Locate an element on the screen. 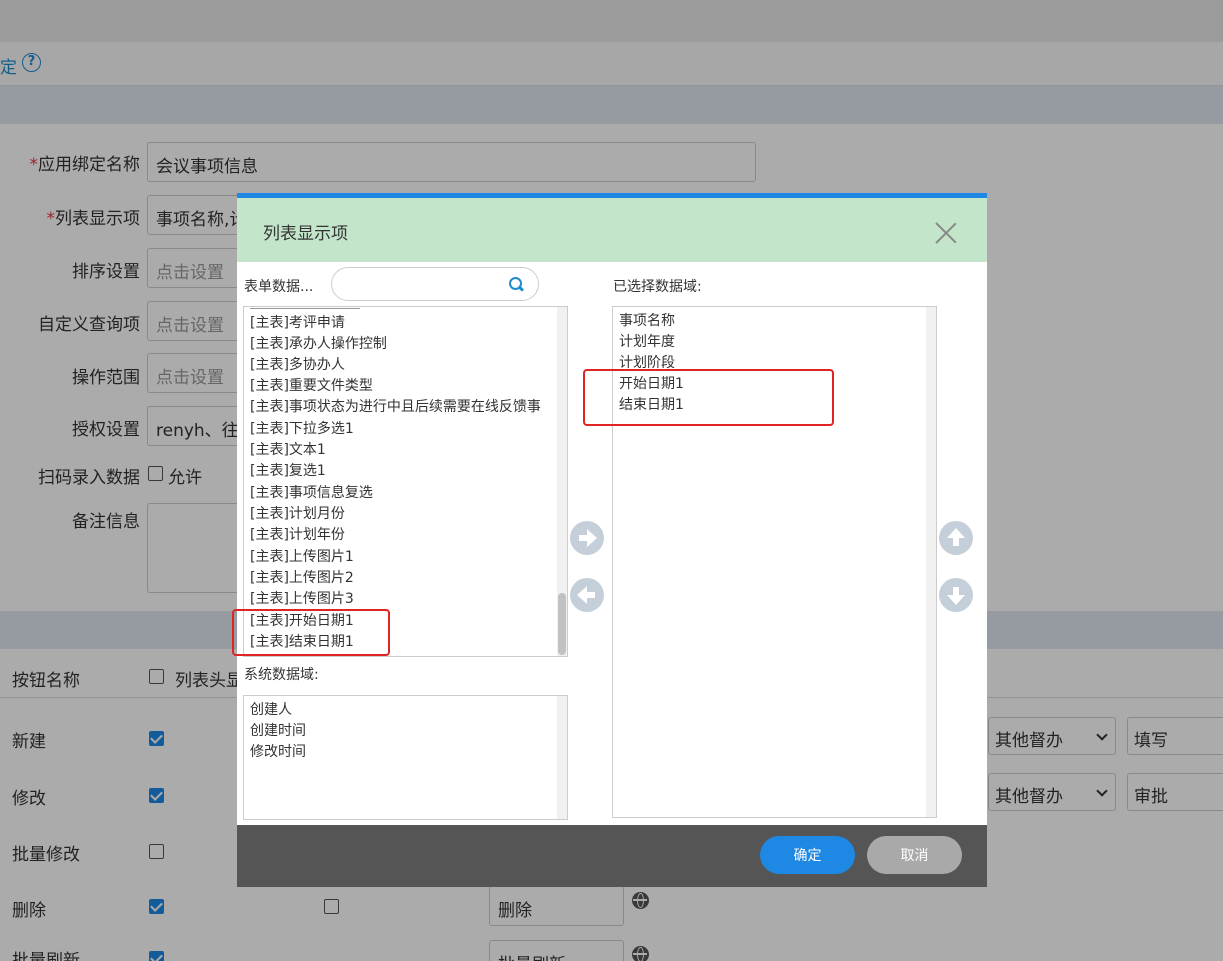  field-search-input is located at coordinates (435, 284).